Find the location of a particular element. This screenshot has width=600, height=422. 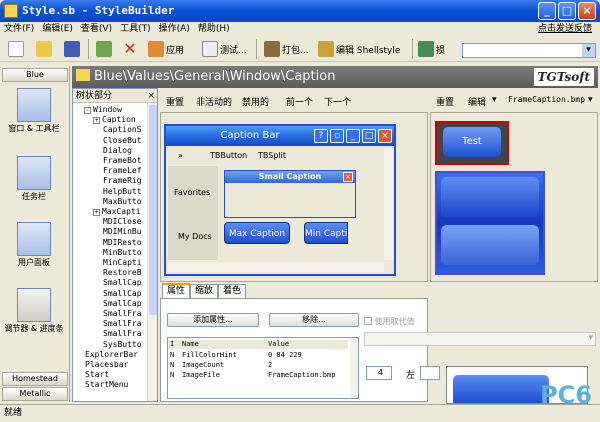

tree-node: Start is located at coordinates (97, 374).